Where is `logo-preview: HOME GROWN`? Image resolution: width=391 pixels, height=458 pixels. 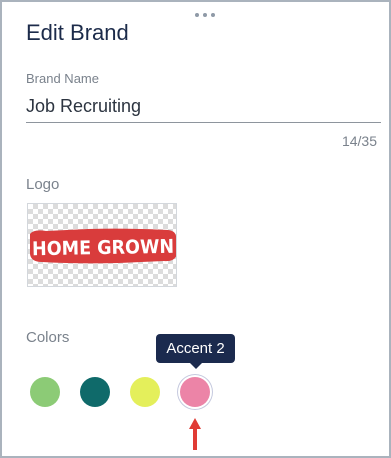 logo-preview: HOME GROWN is located at coordinates (102, 245).